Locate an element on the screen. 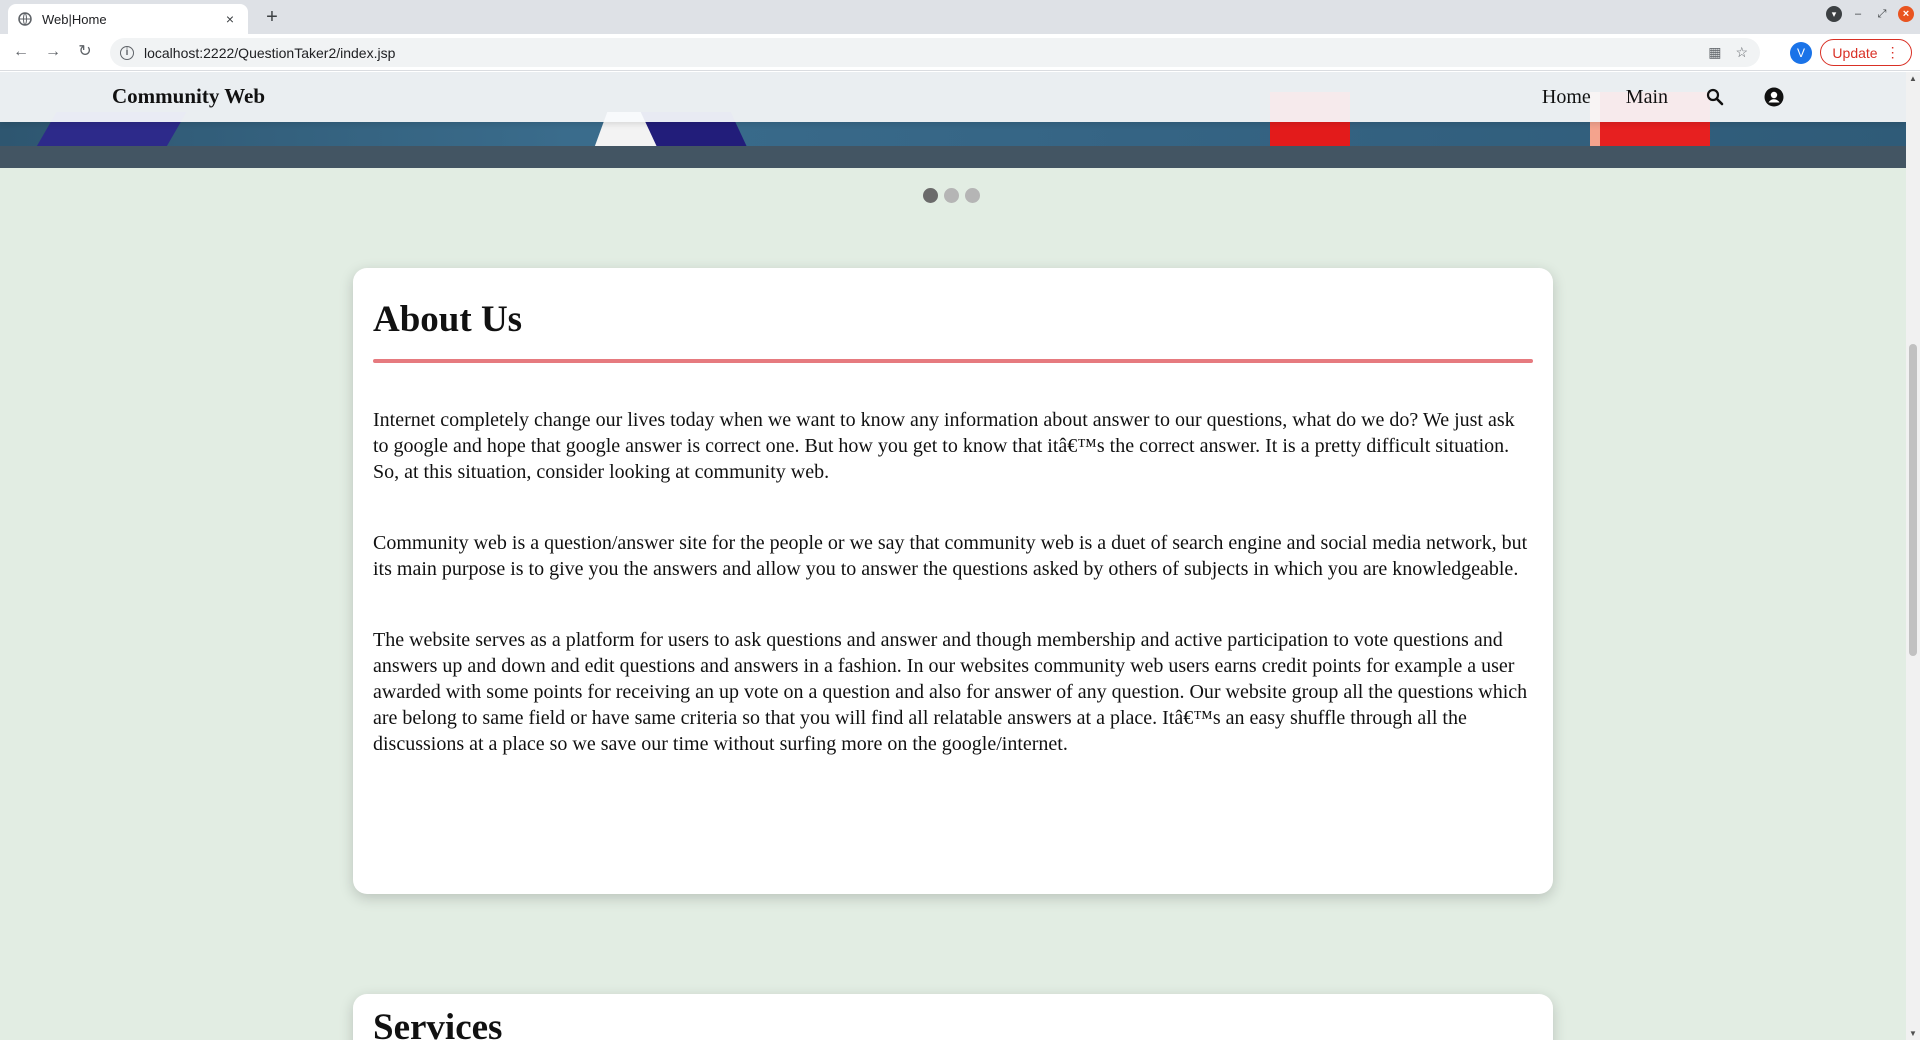 This screenshot has width=1920, height=1040. browser-tab: Web|Home × is located at coordinates (128, 19).